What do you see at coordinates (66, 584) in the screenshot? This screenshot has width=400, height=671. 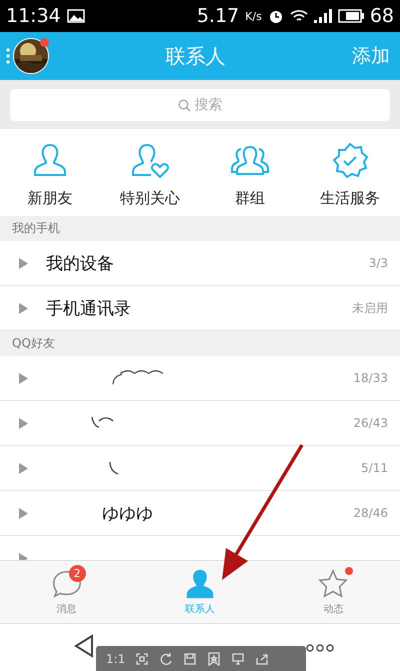 I see `chat-bubble-icon` at bounding box center [66, 584].